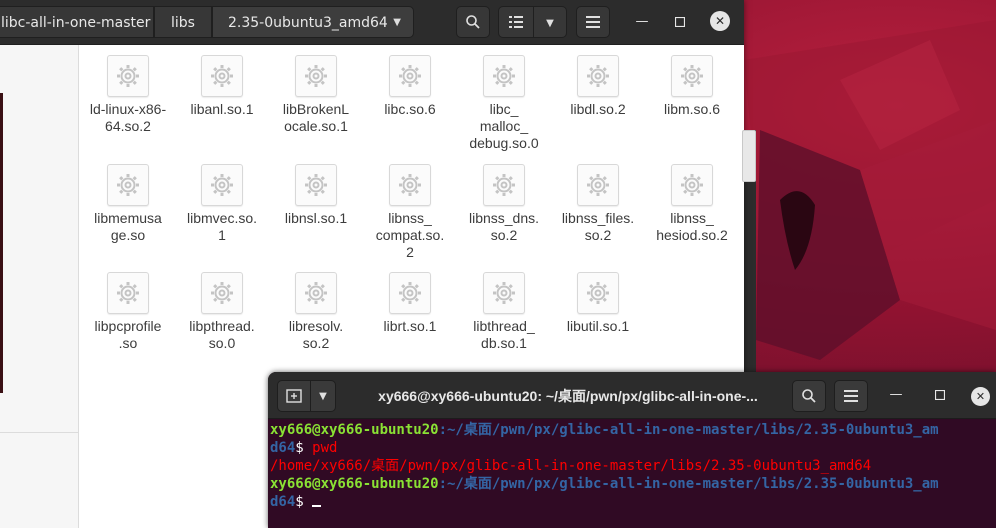  What do you see at coordinates (39, 432) in the screenshot?
I see `sidebar-separator` at bounding box center [39, 432].